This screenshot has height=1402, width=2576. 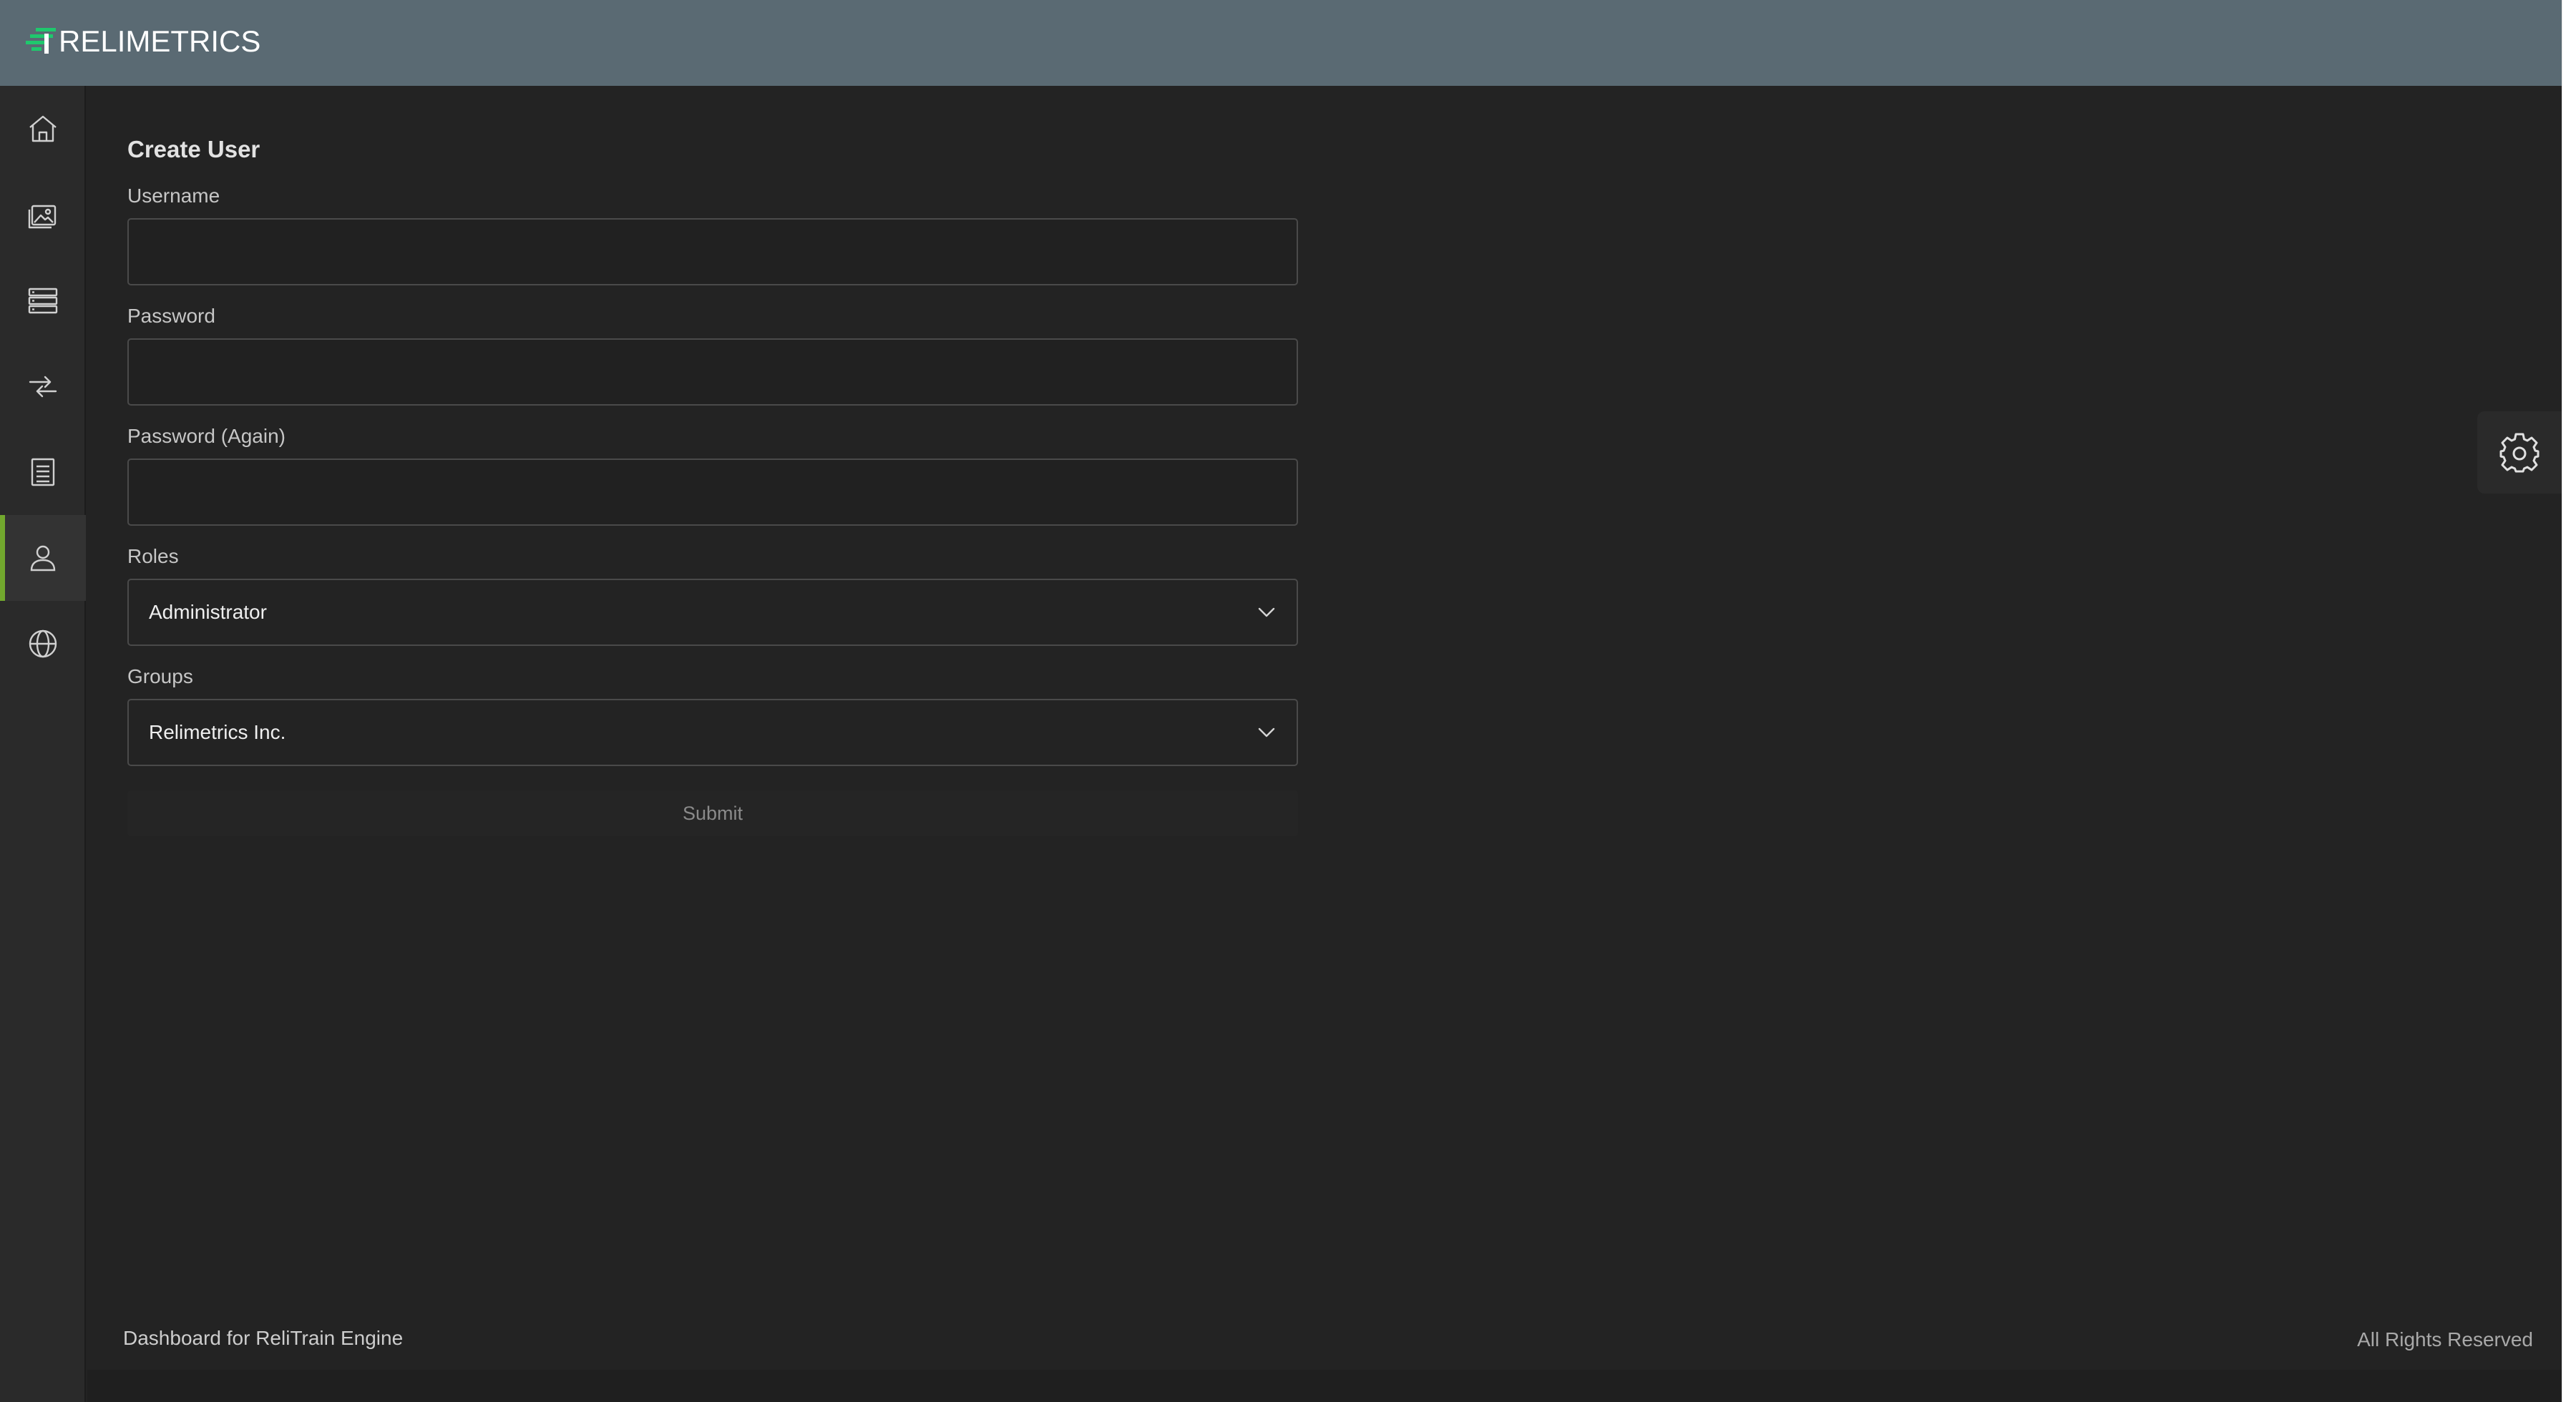 What do you see at coordinates (217, 732) in the screenshot?
I see `groups-selected-value: Relimetrics Inc.` at bounding box center [217, 732].